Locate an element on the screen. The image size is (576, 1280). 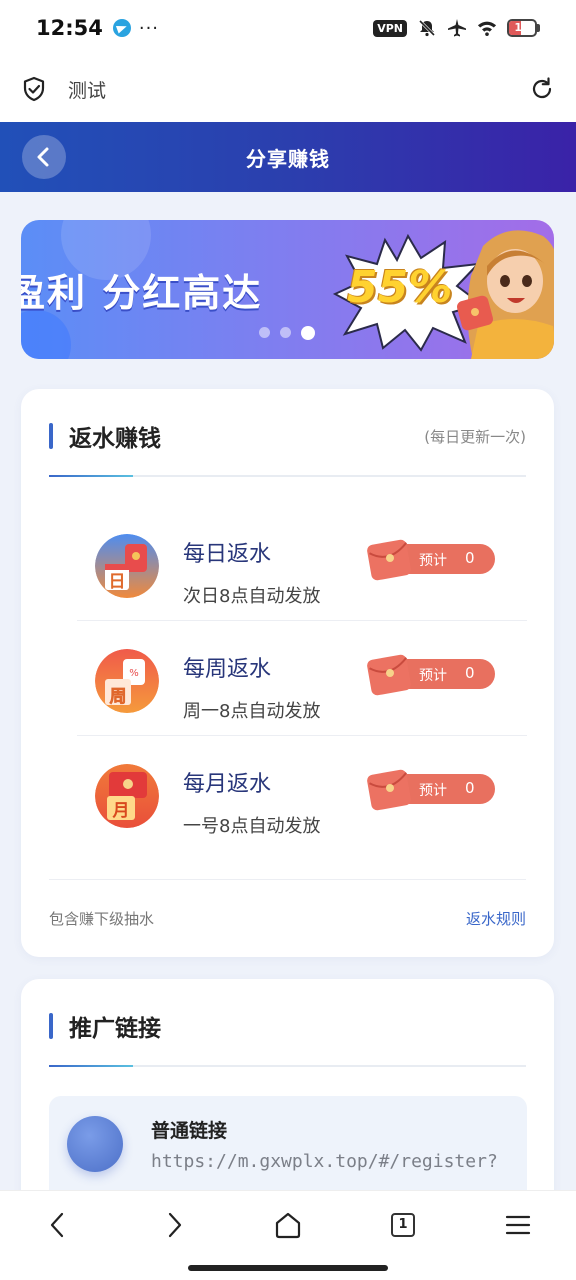
battery-percent: 14 is located at coordinates (522, 27).